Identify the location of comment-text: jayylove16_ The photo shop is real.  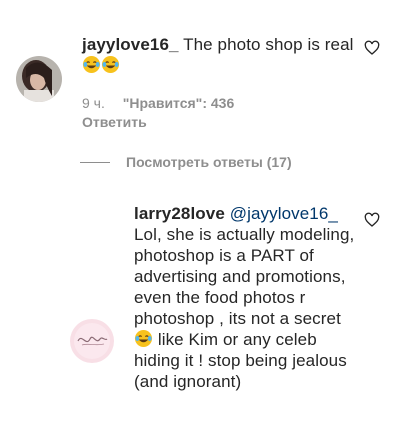
(222, 55).